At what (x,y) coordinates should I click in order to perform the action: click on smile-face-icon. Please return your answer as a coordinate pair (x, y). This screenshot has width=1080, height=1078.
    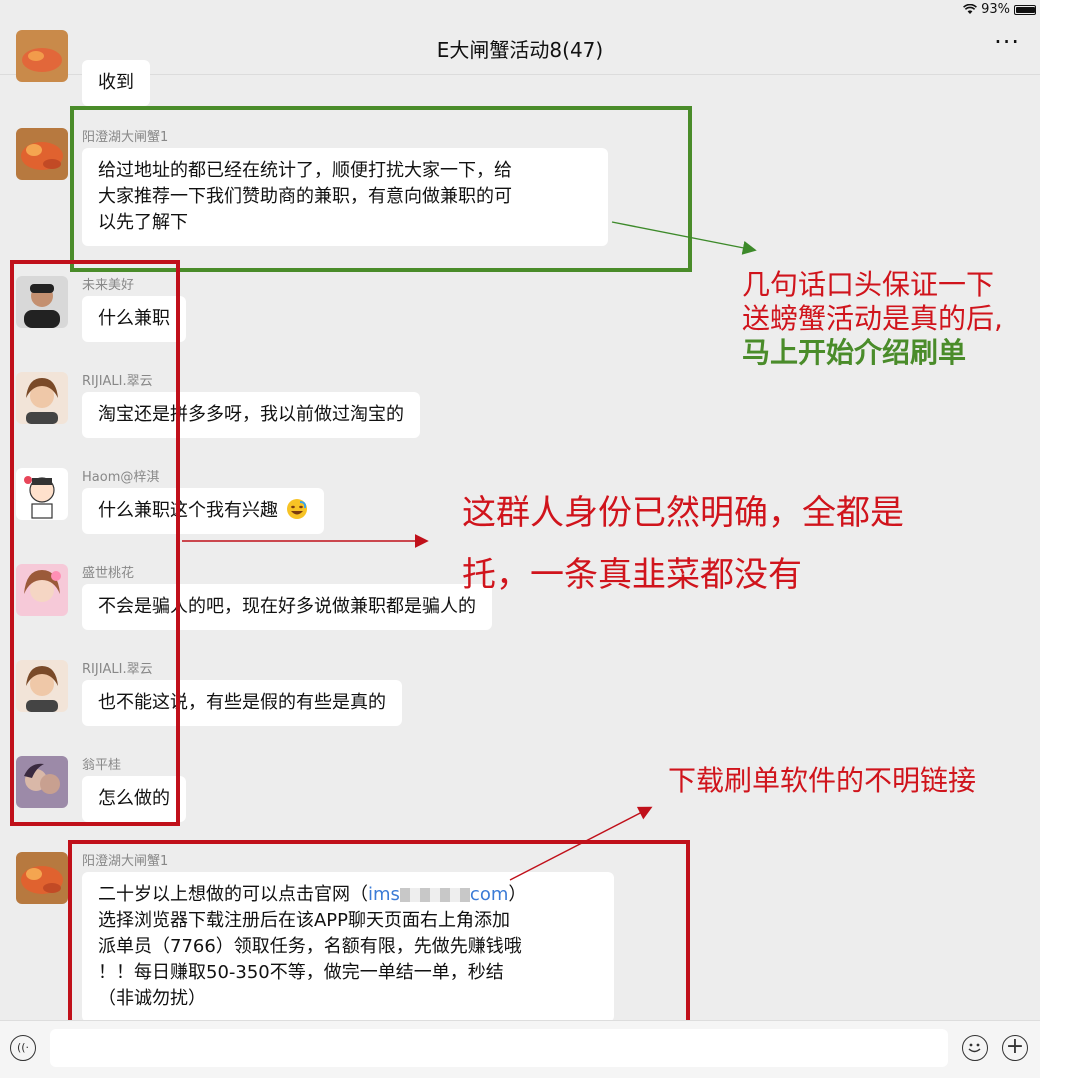
    Looking at the image, I should click on (974, 1048).